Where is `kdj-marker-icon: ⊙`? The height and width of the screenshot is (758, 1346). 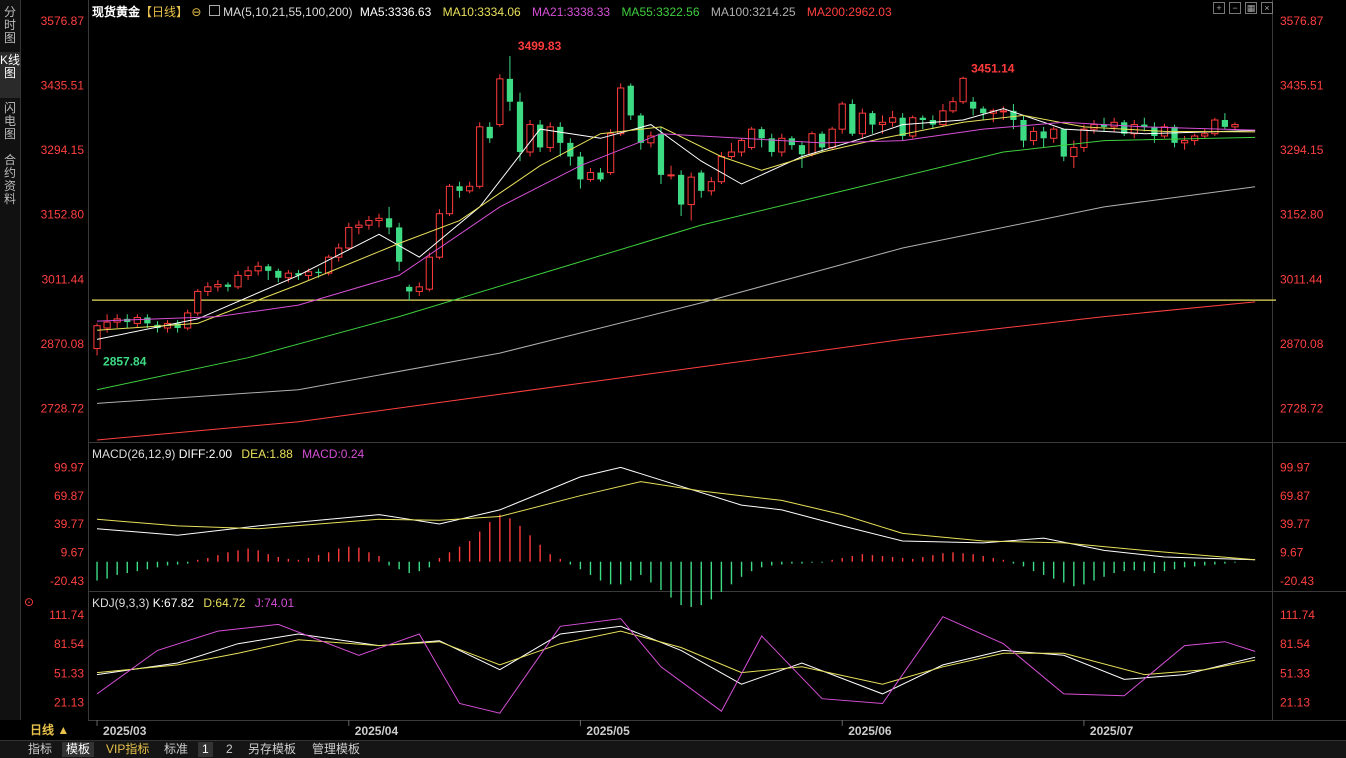 kdj-marker-icon: ⊙ is located at coordinates (29, 602).